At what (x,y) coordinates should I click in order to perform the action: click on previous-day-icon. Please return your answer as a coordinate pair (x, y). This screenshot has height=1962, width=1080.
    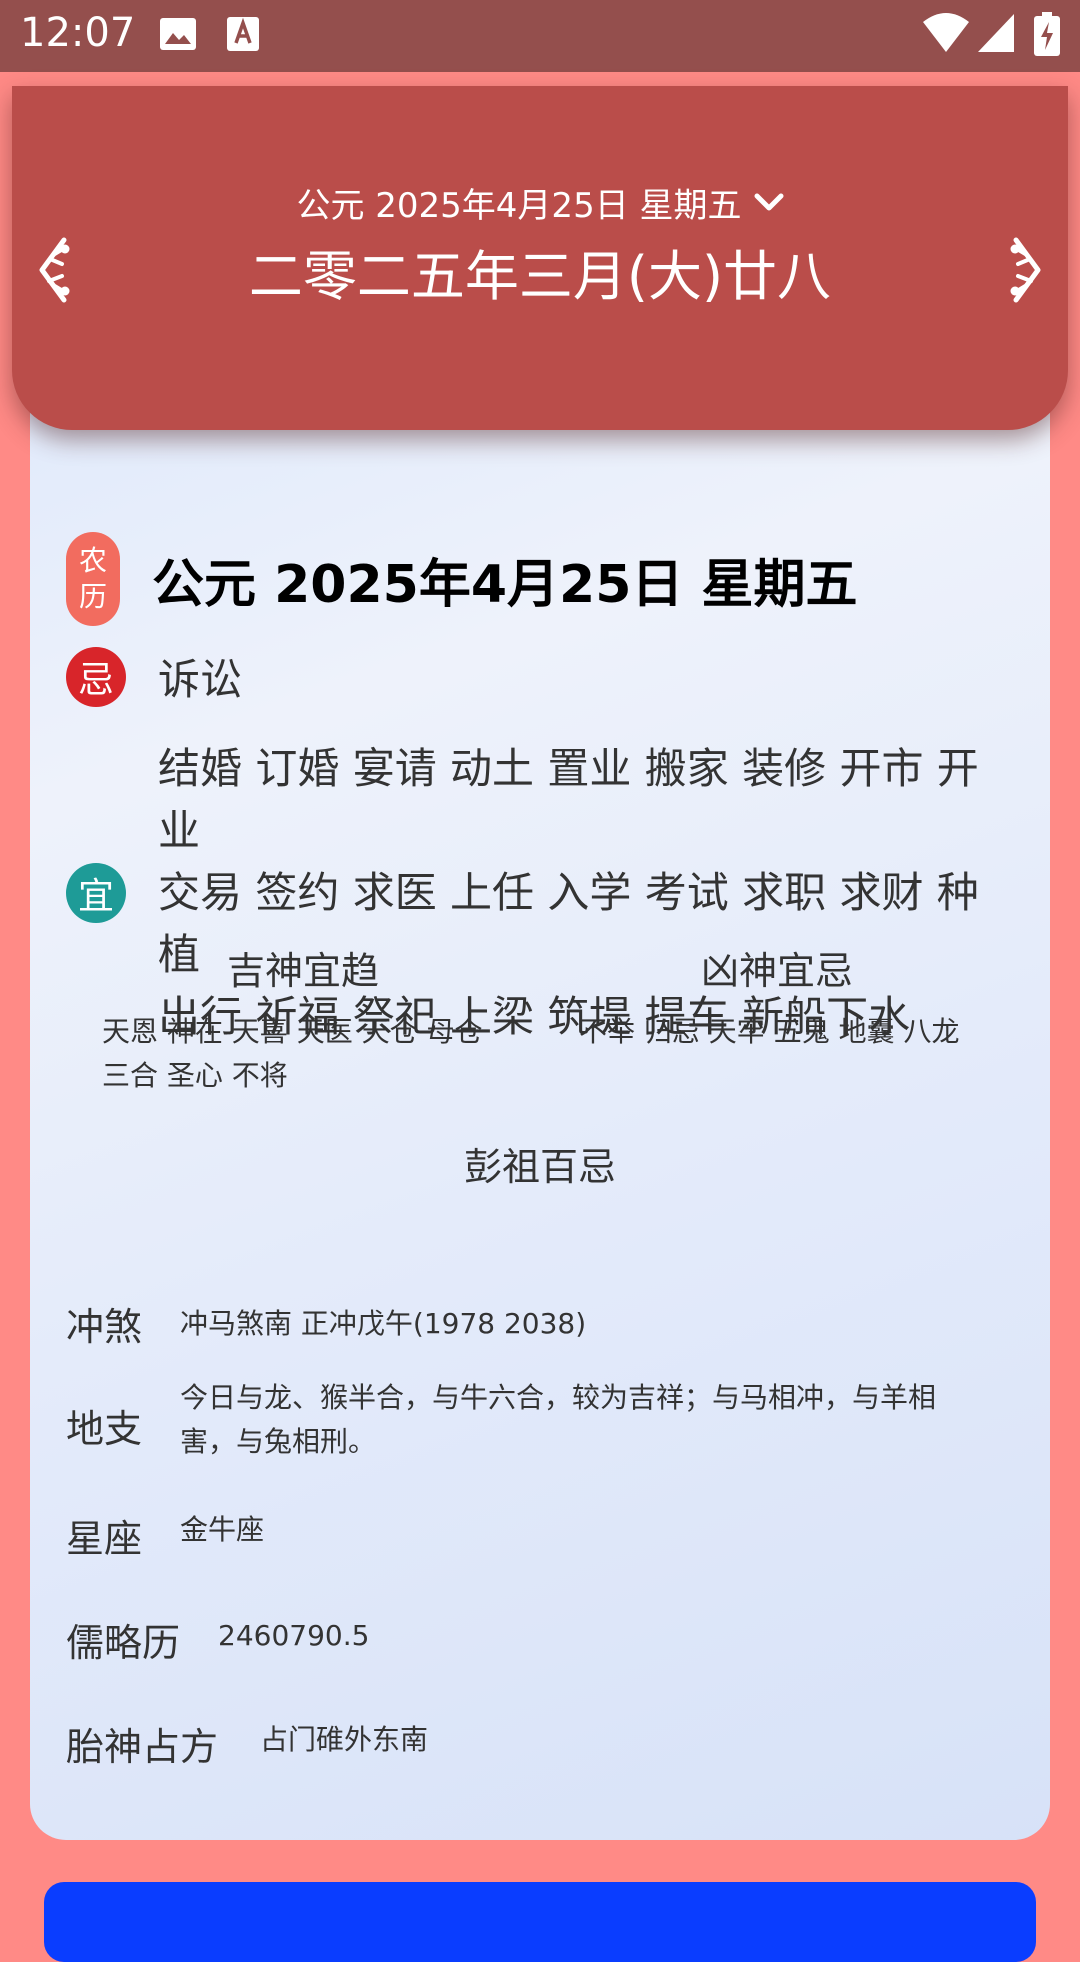
    Looking at the image, I should click on (54, 270).